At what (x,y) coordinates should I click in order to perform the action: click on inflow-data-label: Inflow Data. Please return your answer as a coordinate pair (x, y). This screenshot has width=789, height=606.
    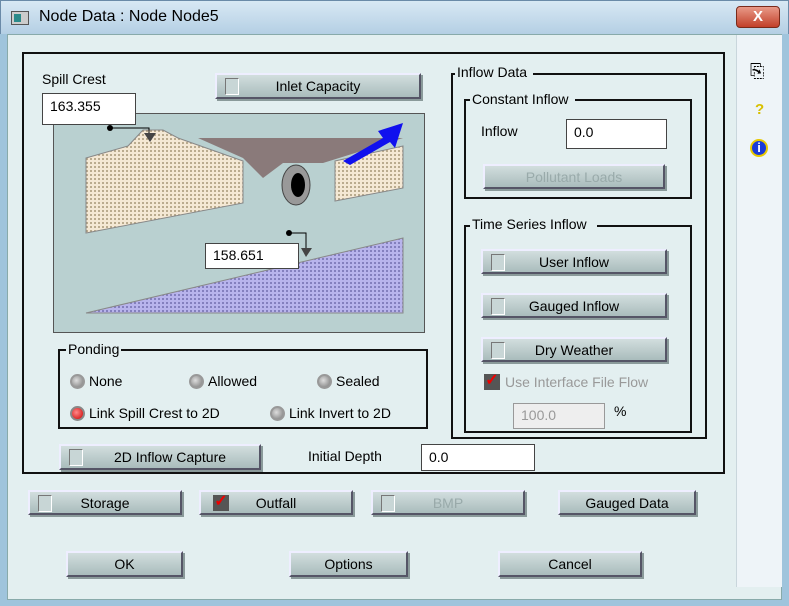
    Looking at the image, I should click on (494, 72).